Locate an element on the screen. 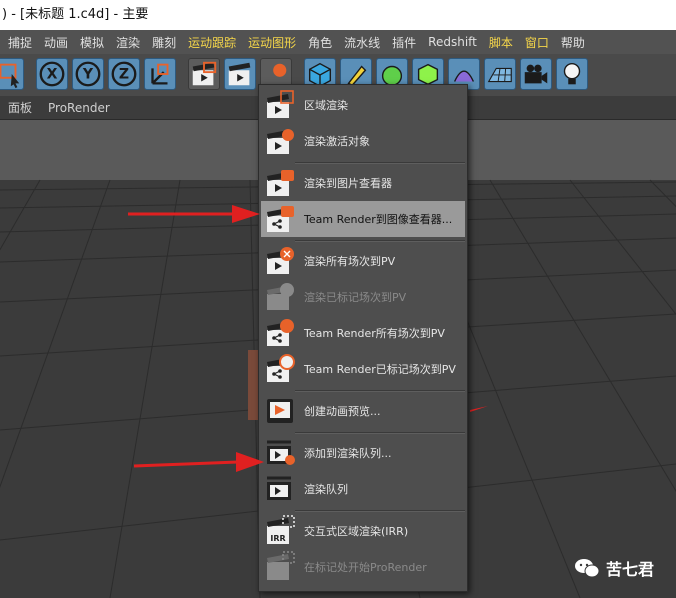 The width and height of the screenshot is (676, 598). menu-sculpt: 雕刻 is located at coordinates (164, 42).